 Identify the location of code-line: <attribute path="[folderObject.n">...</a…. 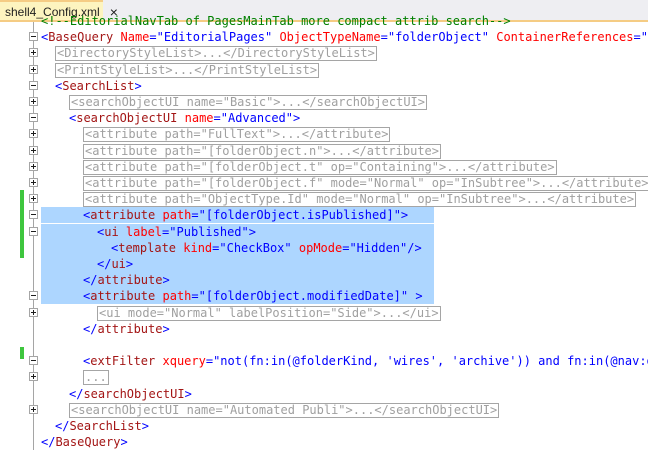
(324, 151).